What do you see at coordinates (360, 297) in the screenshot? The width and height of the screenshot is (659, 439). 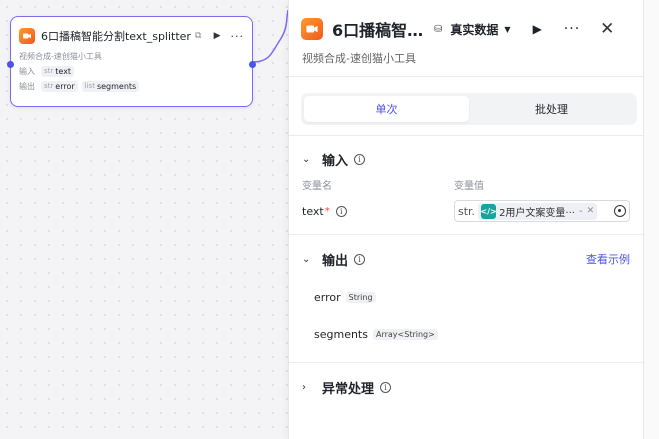 I see `output-type: String` at bounding box center [360, 297].